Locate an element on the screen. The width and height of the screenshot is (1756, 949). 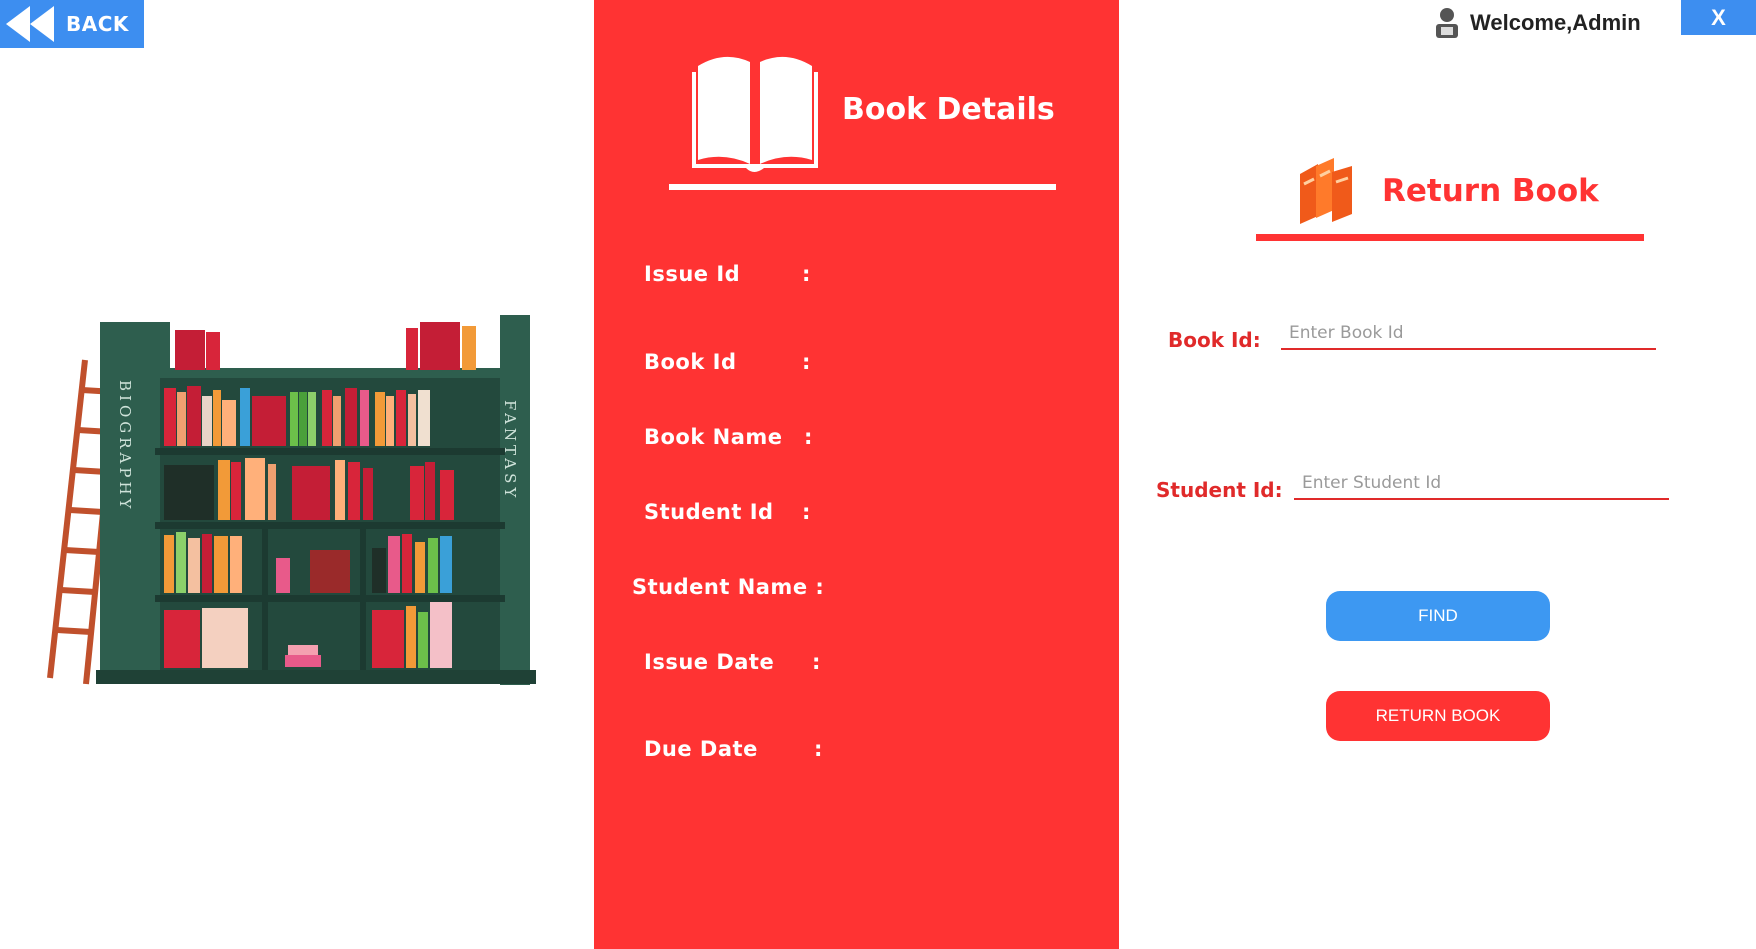
issue-id-colon: : is located at coordinates (806, 274).